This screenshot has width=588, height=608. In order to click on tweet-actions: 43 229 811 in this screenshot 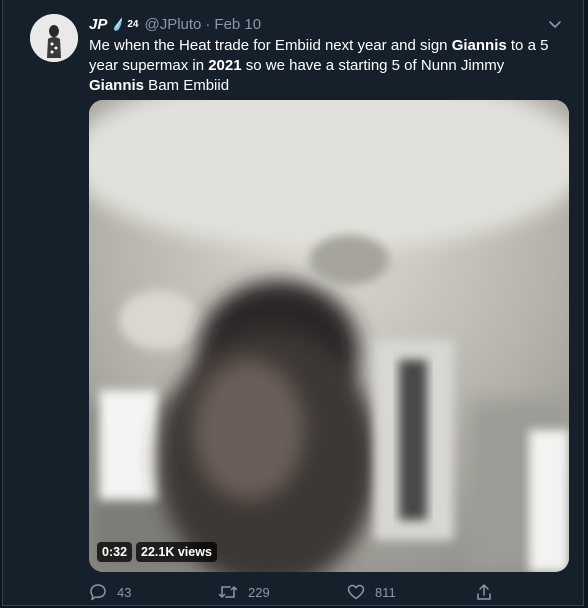, I will do `click(299, 592)`.